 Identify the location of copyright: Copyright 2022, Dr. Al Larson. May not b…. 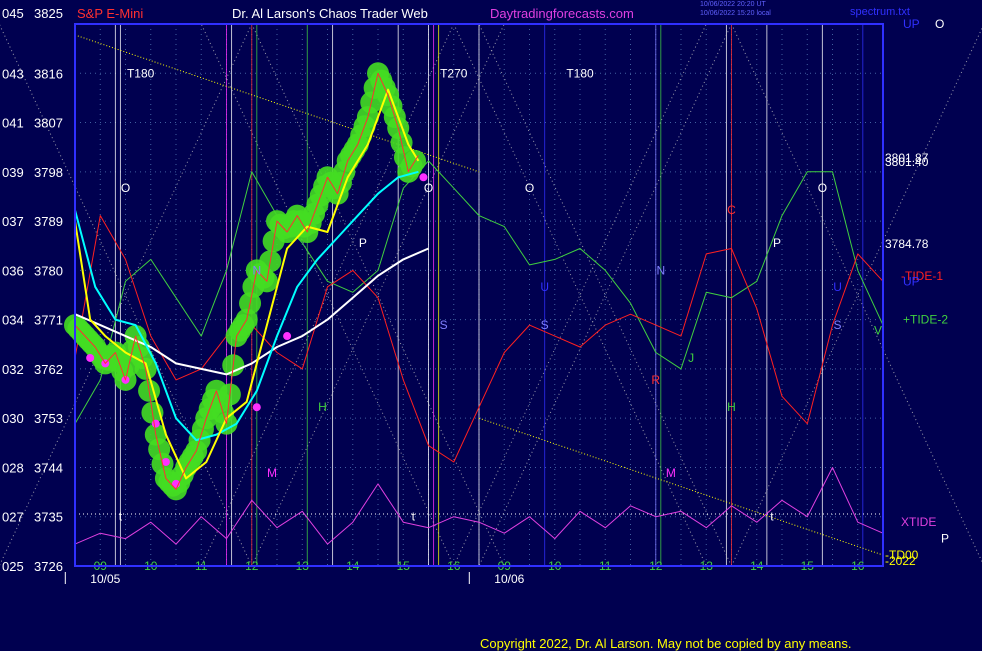
(665, 643).